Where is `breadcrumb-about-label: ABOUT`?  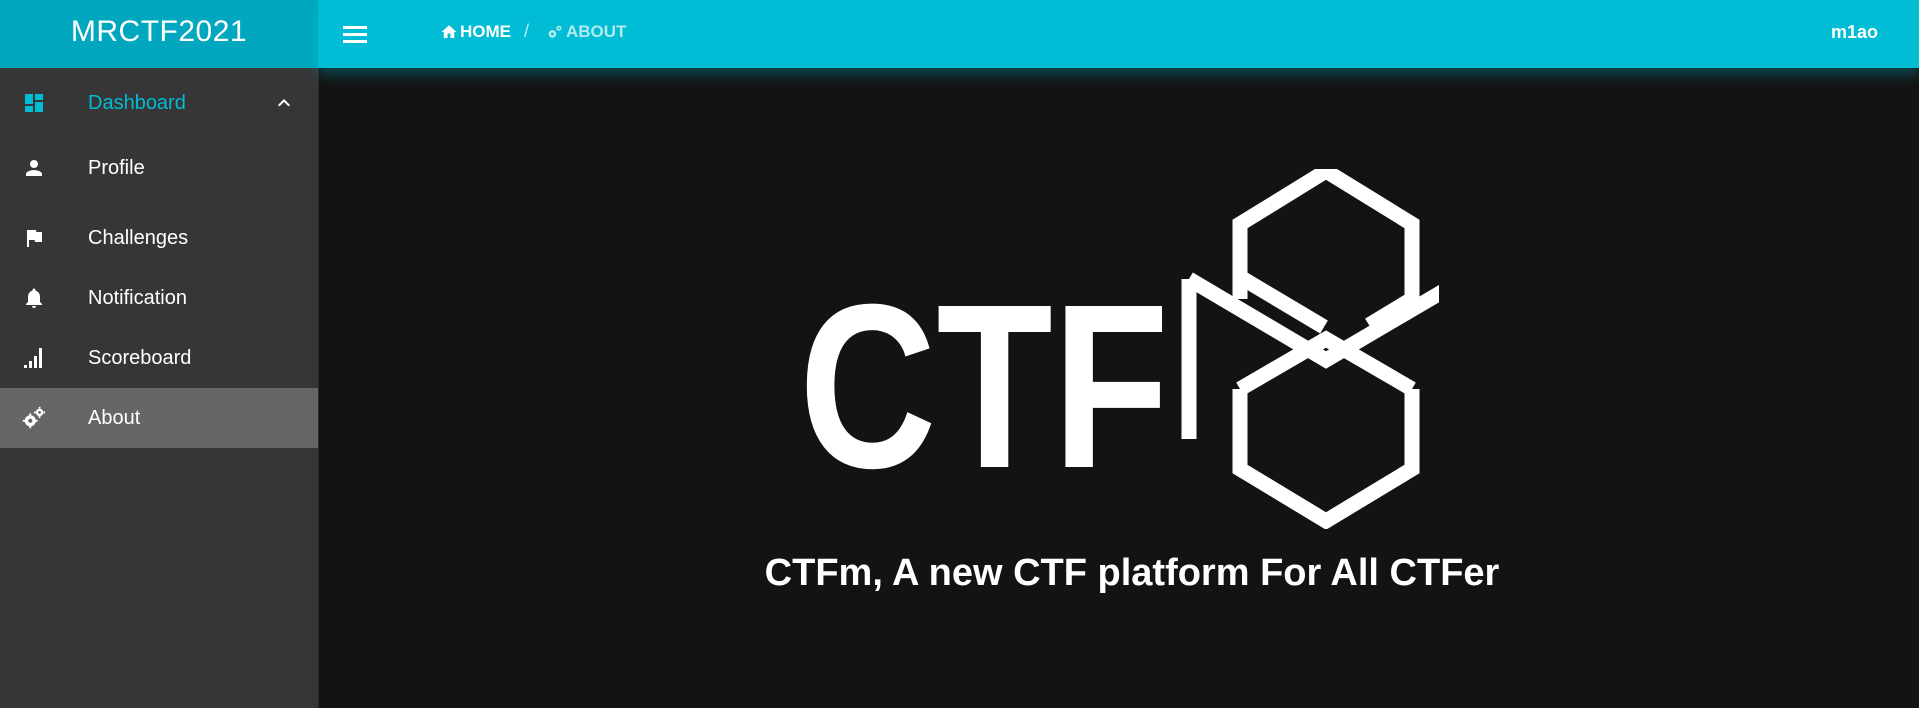
breadcrumb-about-label: ABOUT is located at coordinates (596, 31).